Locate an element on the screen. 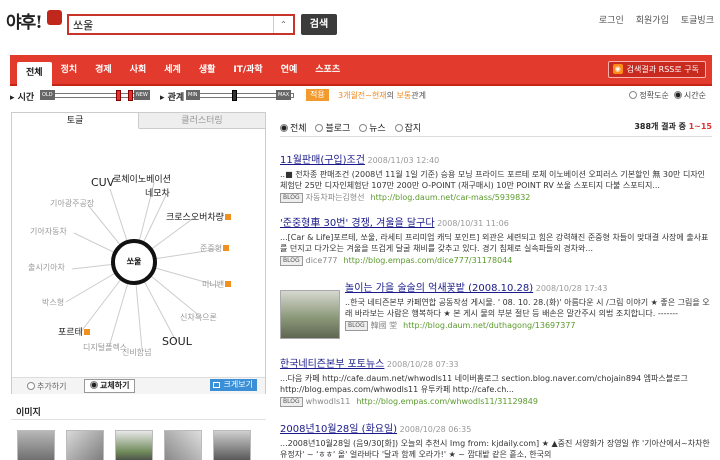 The image size is (720, 460). result-title-link: 놀이는 가을 술술의 억새꽃밭 (2008.10.28) is located at coordinates (439, 288).